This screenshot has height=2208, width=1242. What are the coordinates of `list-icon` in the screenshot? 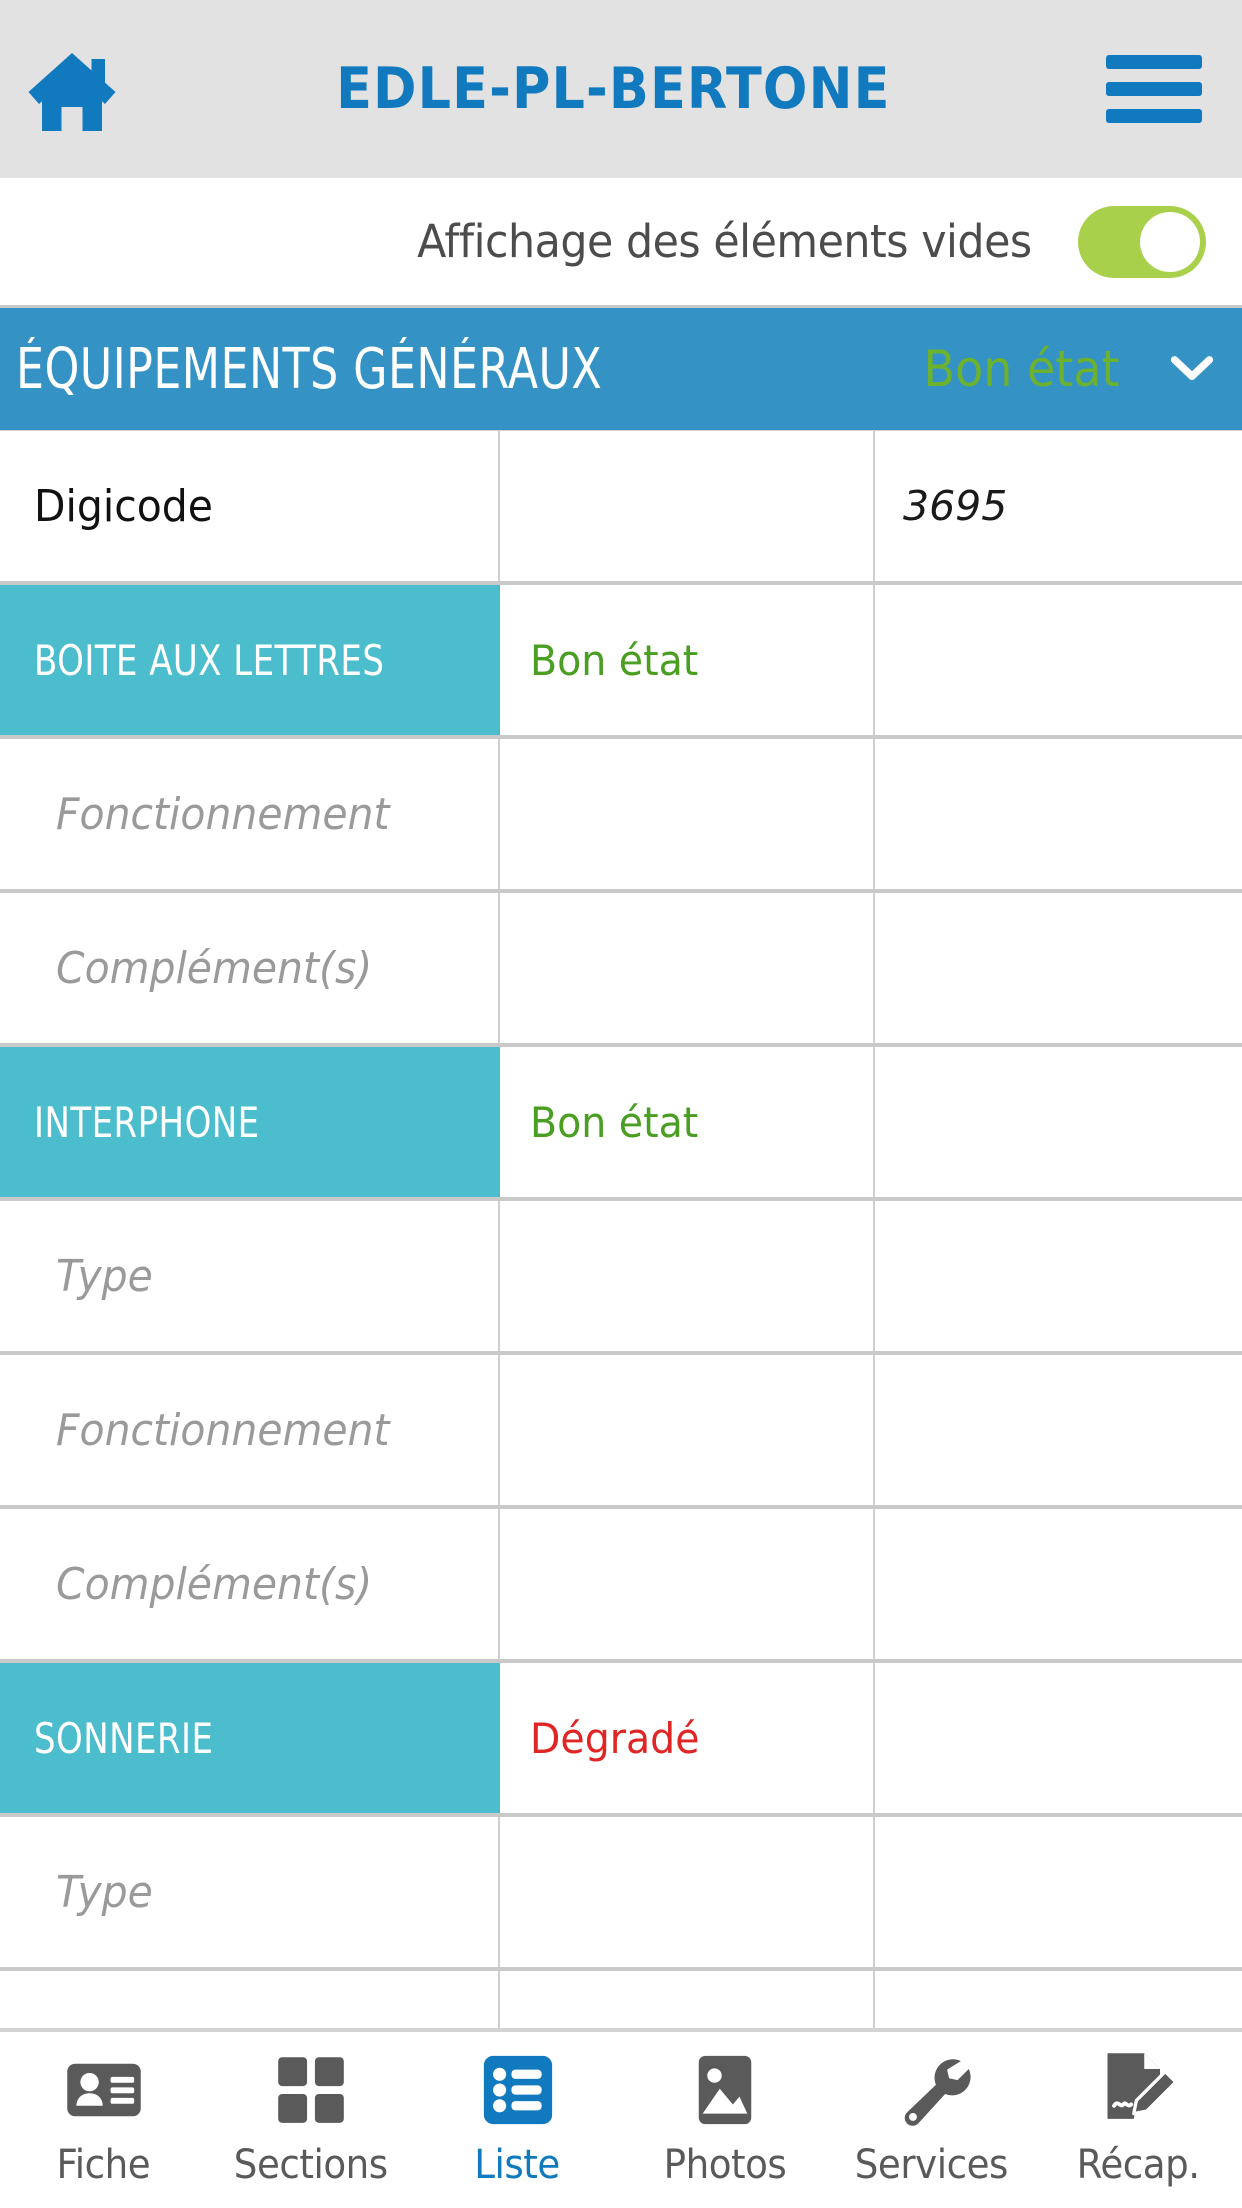 It's located at (517, 2090).